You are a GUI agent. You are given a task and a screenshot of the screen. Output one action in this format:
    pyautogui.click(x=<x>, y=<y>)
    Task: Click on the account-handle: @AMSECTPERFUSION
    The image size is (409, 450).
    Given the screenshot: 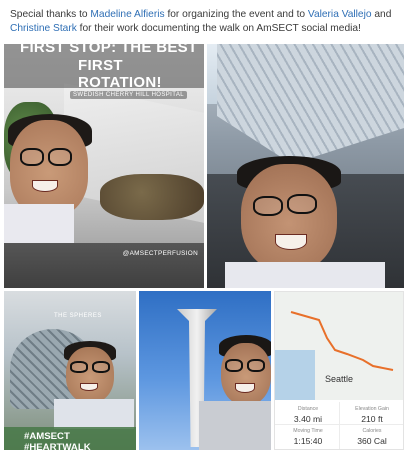 What is the action you would take?
    pyautogui.click(x=160, y=253)
    